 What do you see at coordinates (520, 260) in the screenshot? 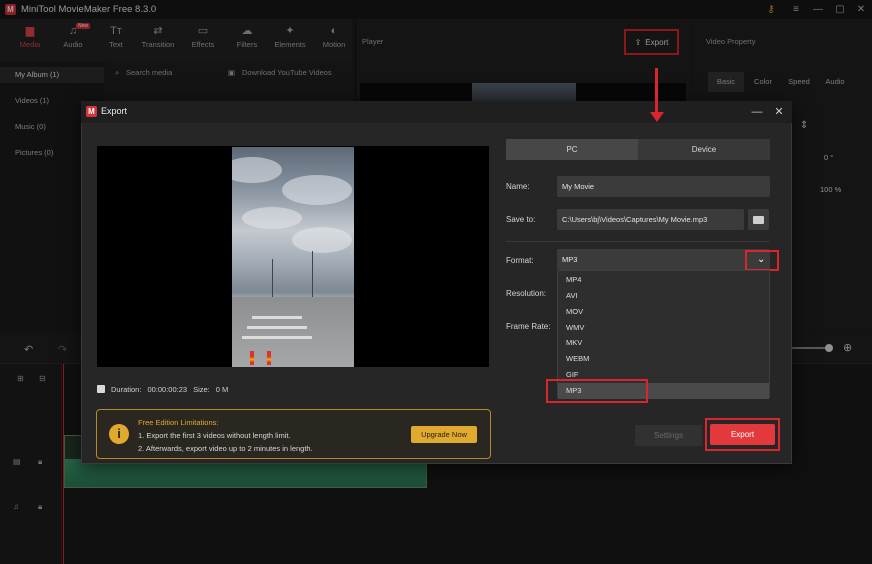
I see `format-label: Format:` at bounding box center [520, 260].